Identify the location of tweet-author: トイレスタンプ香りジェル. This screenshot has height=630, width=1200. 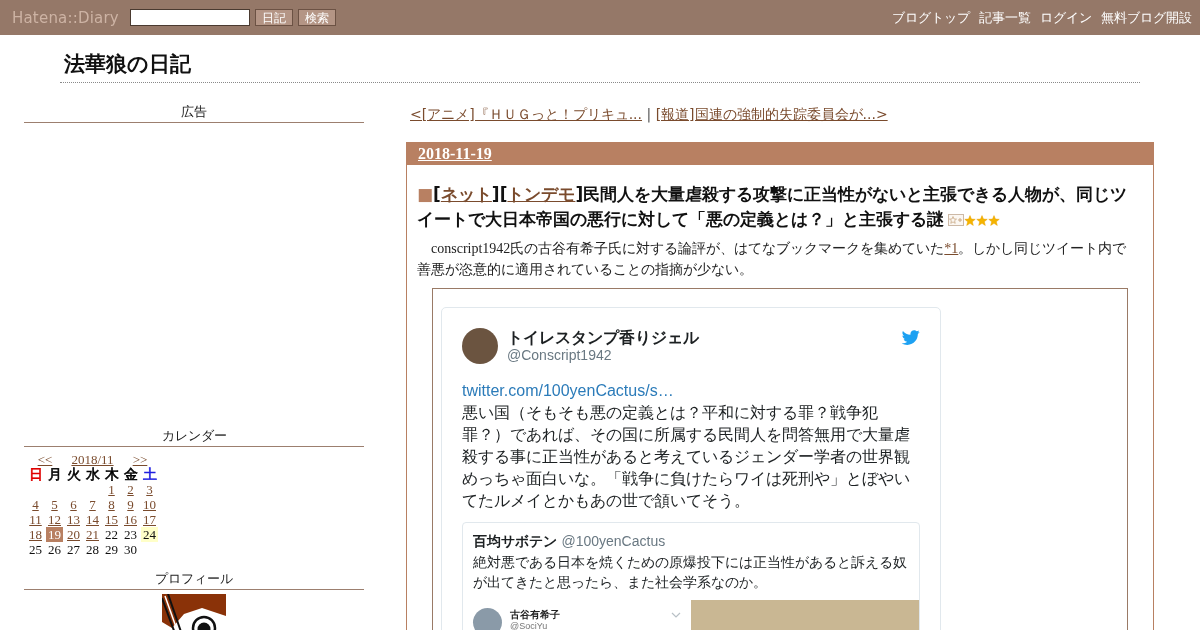
(603, 337).